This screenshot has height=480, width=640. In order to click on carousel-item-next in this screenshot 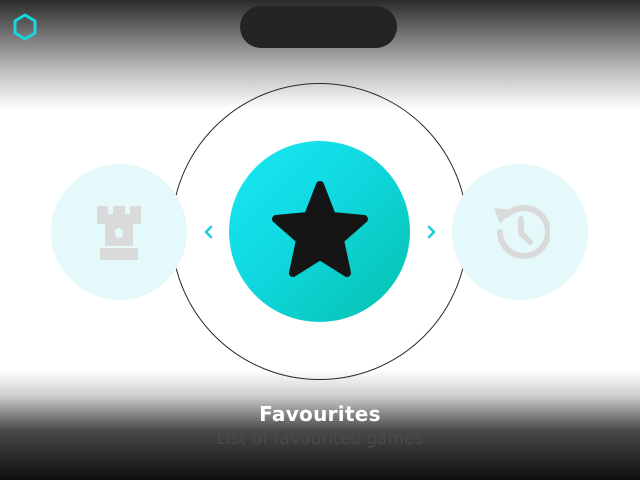, I will do `click(520, 232)`.